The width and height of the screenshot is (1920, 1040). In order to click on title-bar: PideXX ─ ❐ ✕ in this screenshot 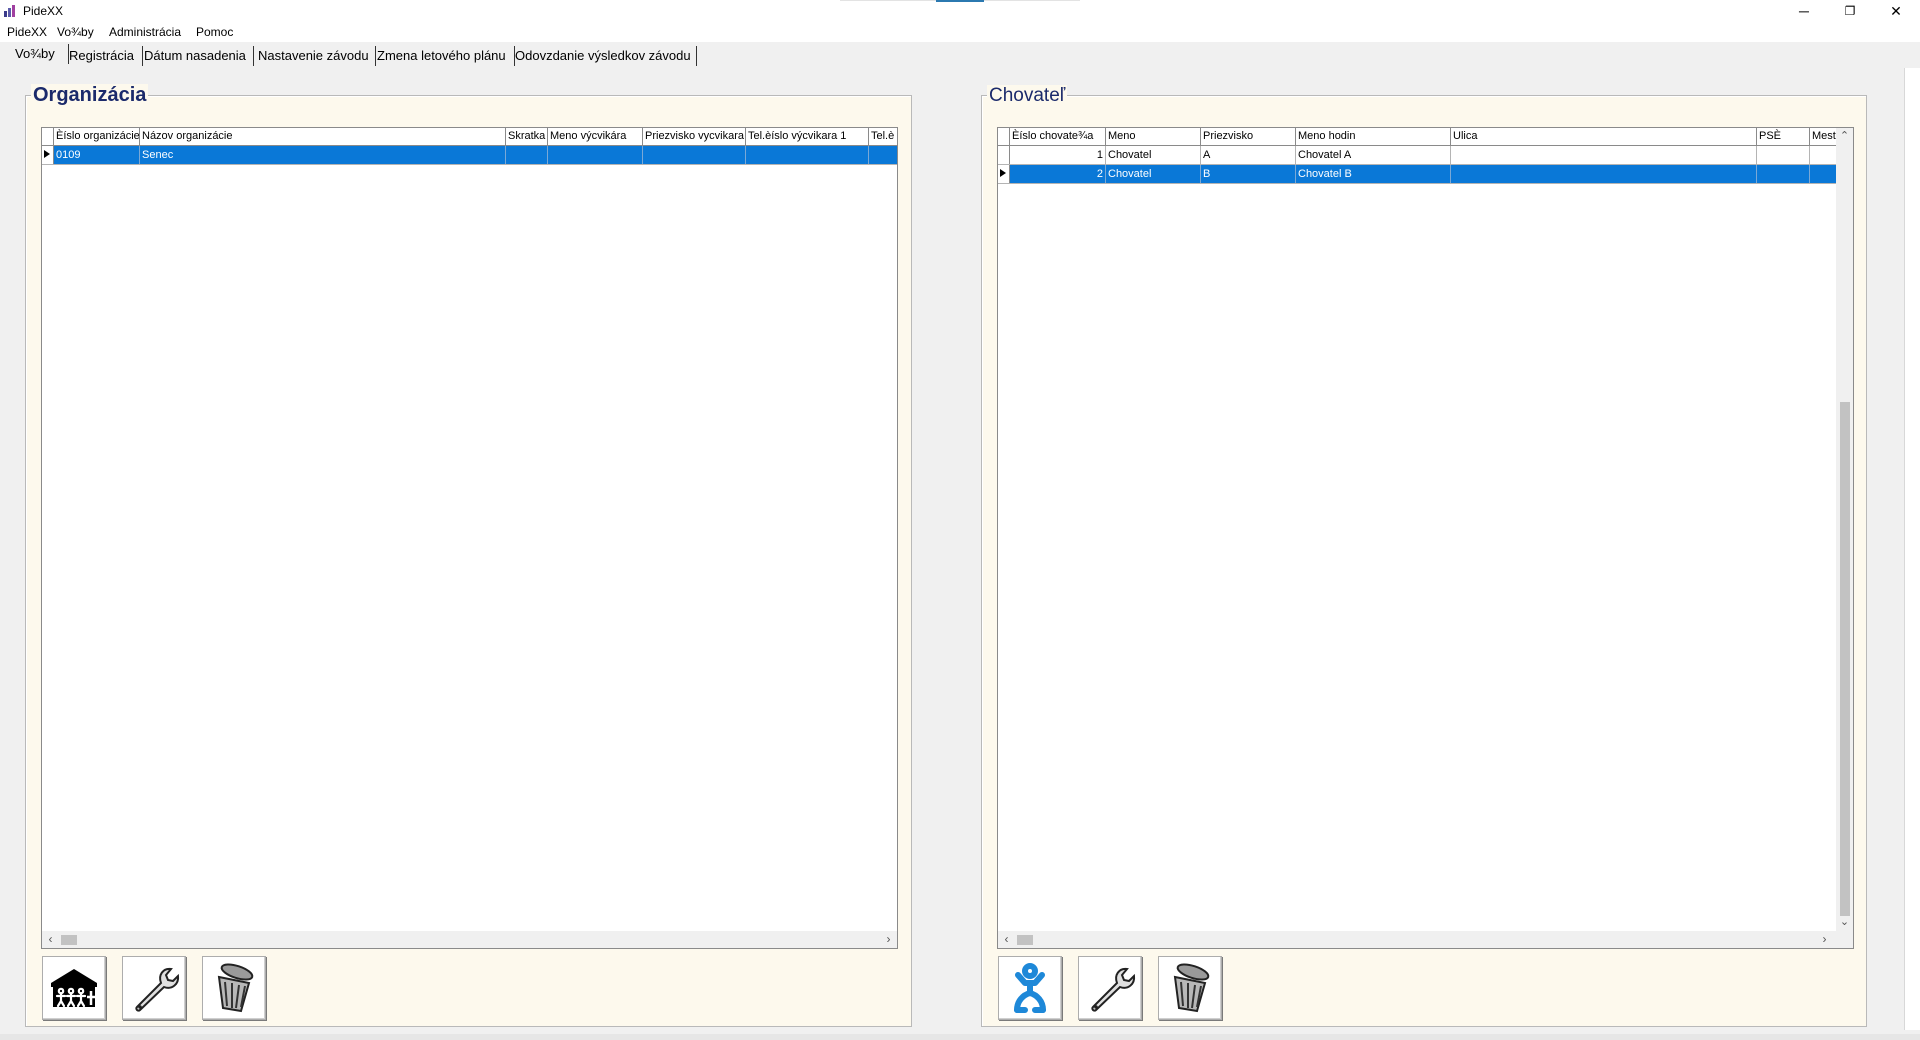, I will do `click(960, 11)`.